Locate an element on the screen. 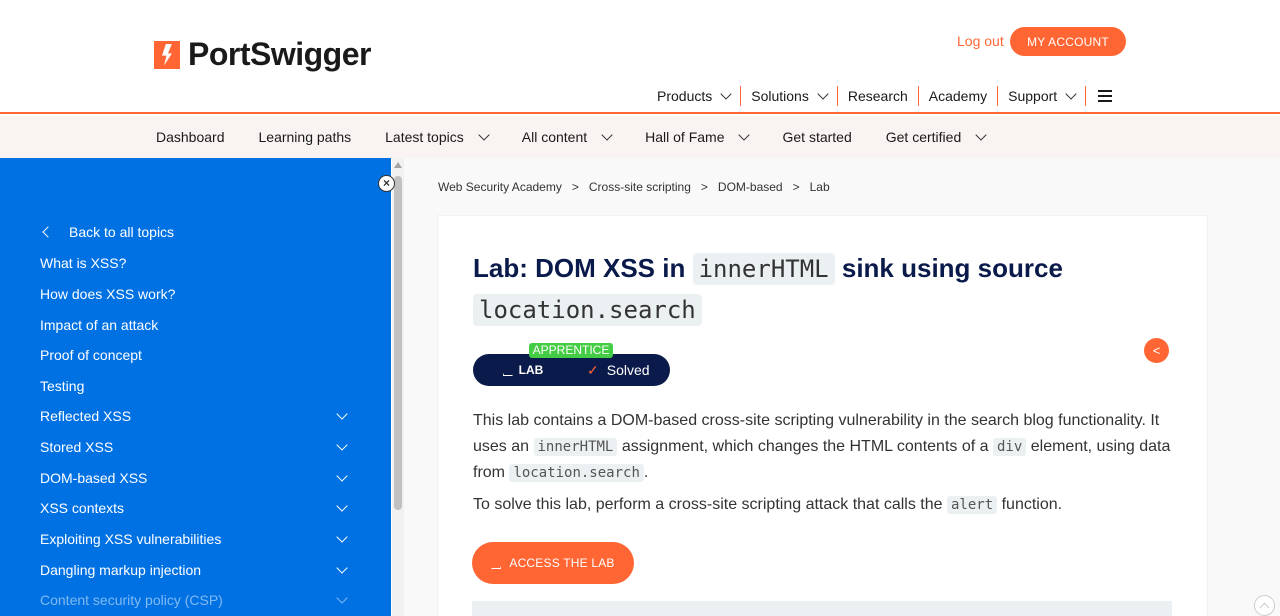 The height and width of the screenshot is (616, 1280). level-badge: APPRENTICE is located at coordinates (571, 350).